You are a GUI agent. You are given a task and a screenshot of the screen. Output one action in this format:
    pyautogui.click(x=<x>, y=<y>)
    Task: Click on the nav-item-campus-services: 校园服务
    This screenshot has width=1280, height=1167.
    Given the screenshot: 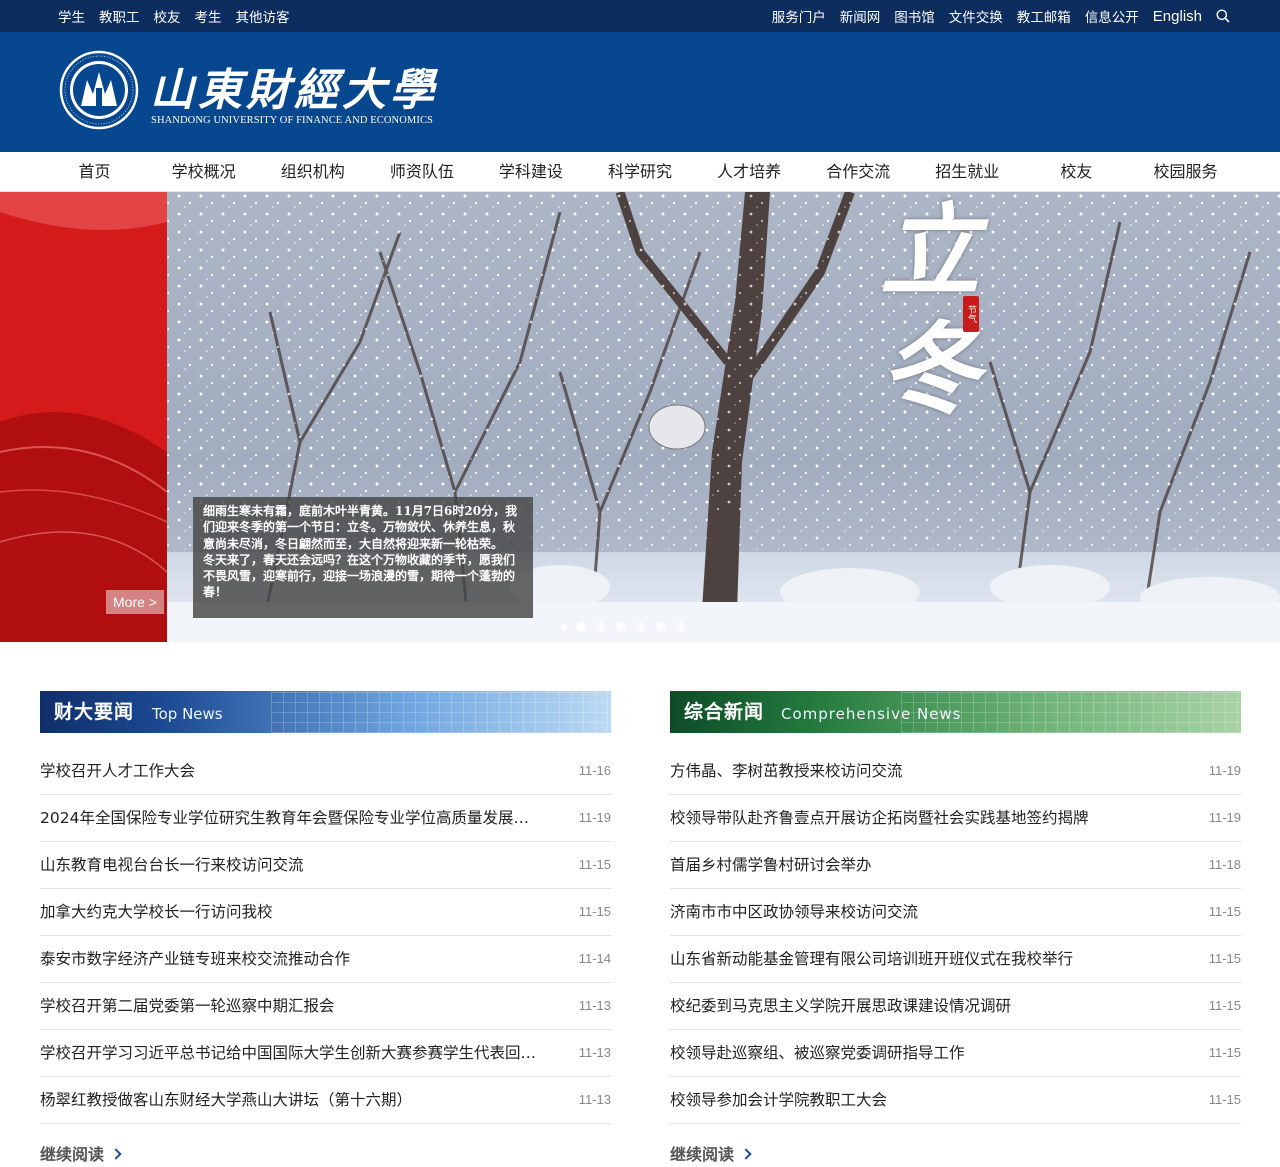 What is the action you would take?
    pyautogui.click(x=1185, y=172)
    